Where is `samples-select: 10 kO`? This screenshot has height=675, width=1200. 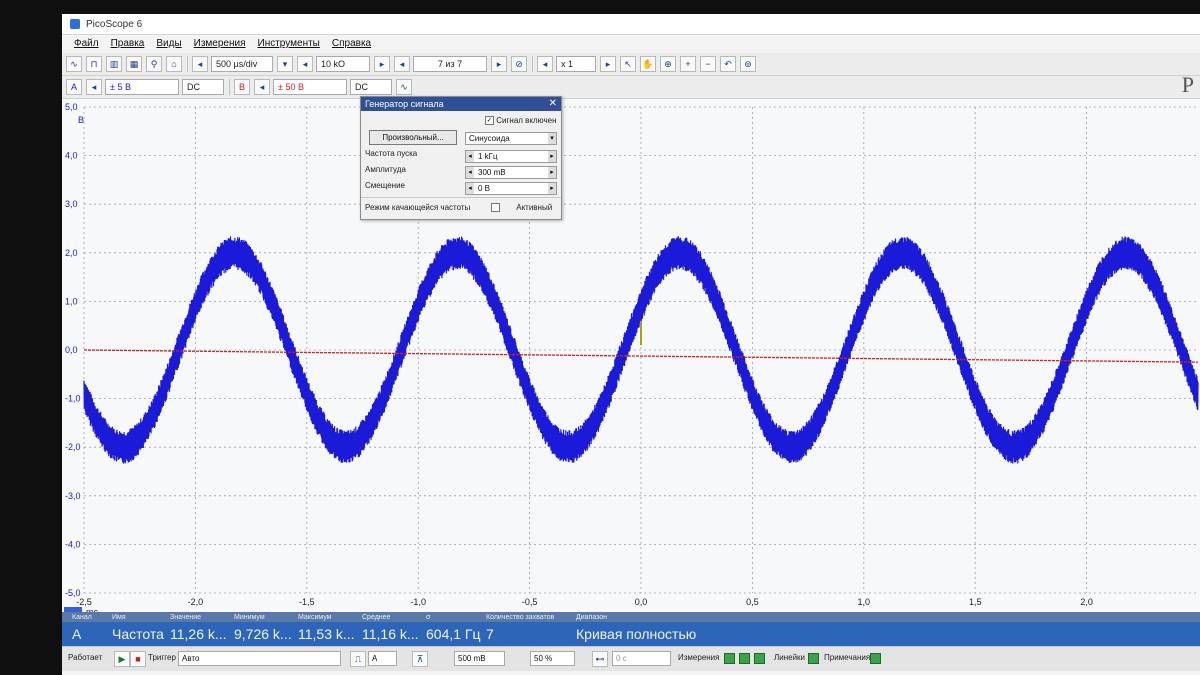 samples-select: 10 kO is located at coordinates (343, 64).